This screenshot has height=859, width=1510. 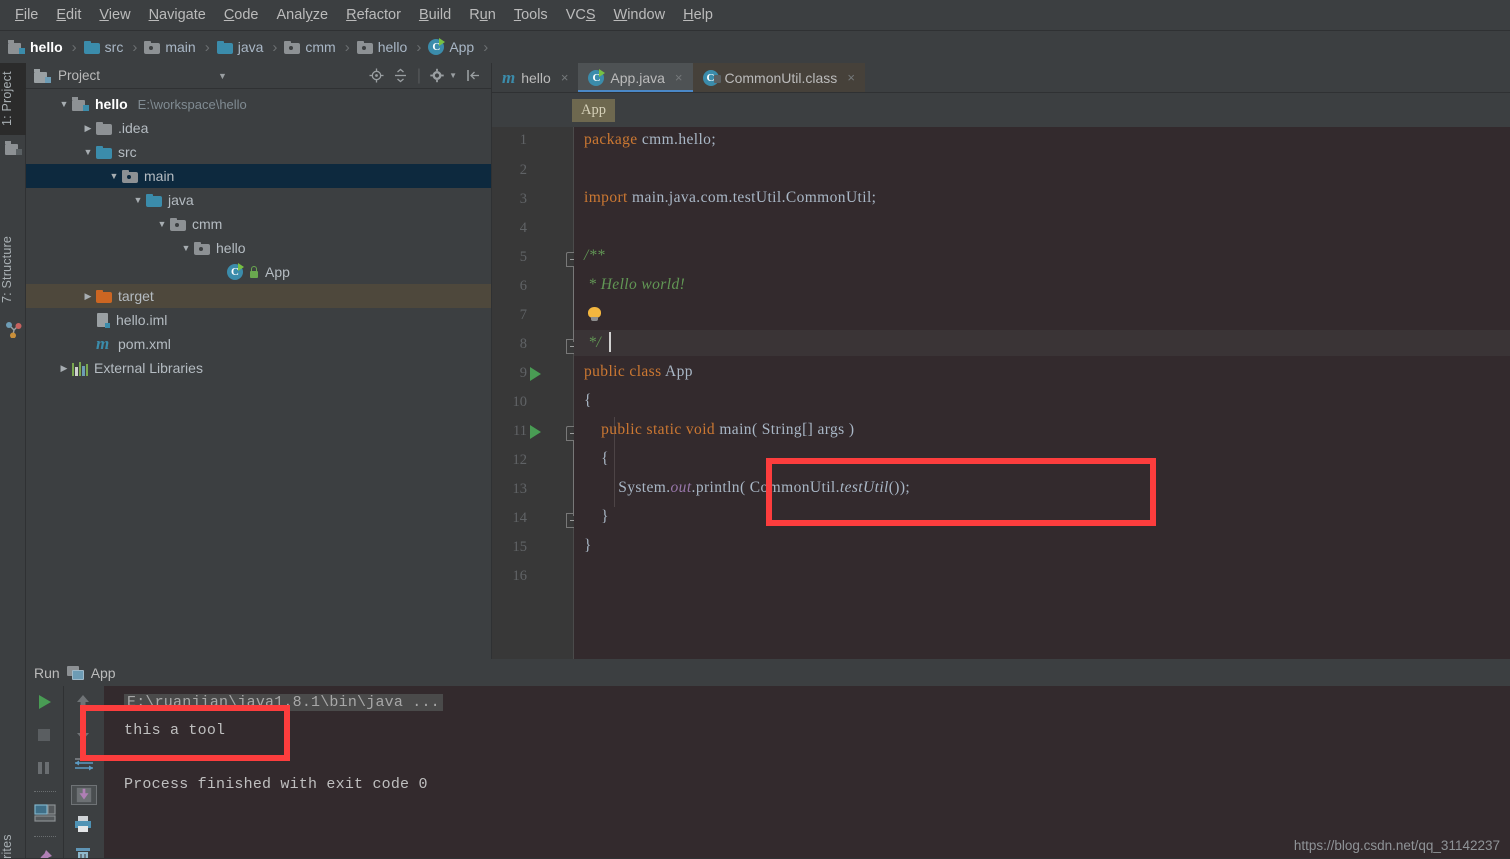 I want to click on collapse-all-icon, so click(x=400, y=75).